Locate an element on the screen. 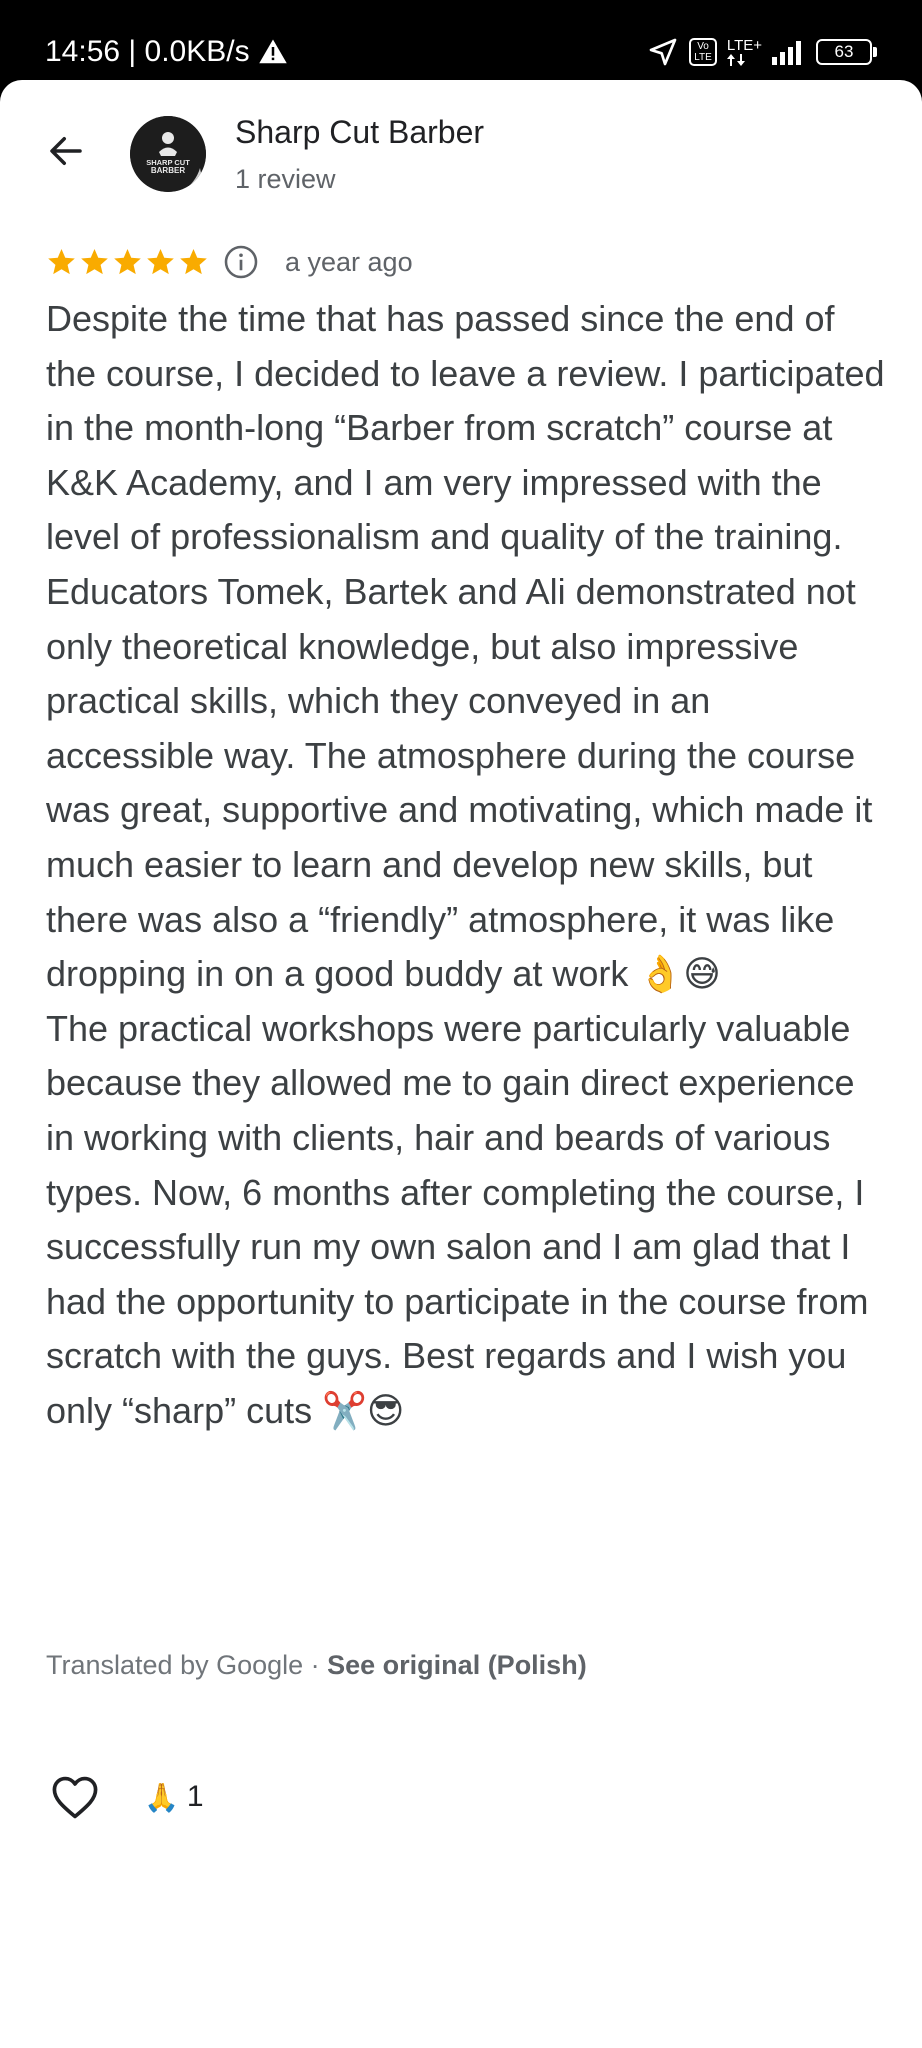 The height and width of the screenshot is (2048, 922). like-button is located at coordinates (75, 1797).